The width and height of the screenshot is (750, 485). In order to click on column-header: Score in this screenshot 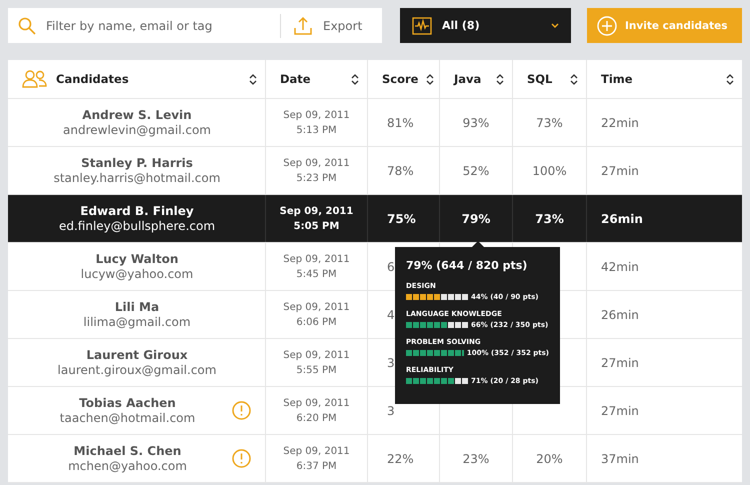, I will do `click(404, 79)`.